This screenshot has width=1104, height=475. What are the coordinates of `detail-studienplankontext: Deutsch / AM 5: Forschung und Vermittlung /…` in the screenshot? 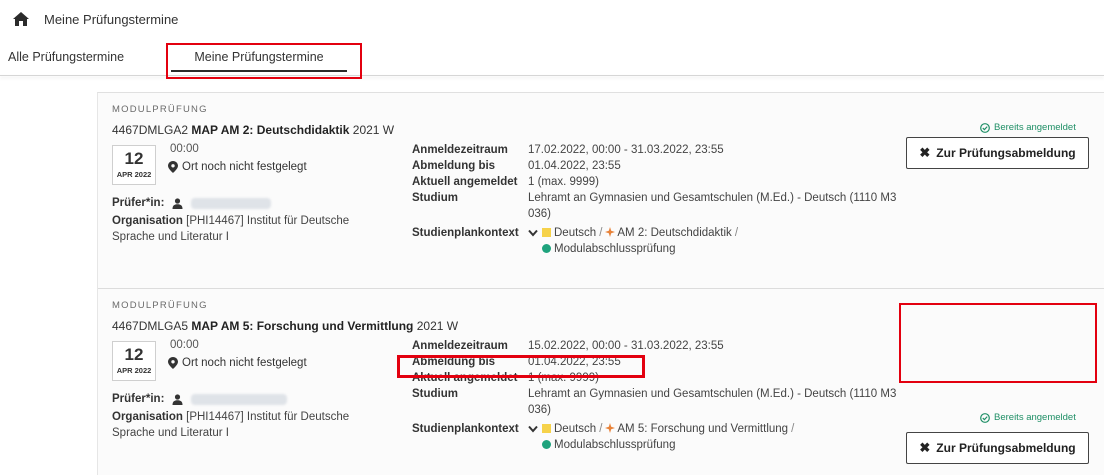 It's located at (718, 437).